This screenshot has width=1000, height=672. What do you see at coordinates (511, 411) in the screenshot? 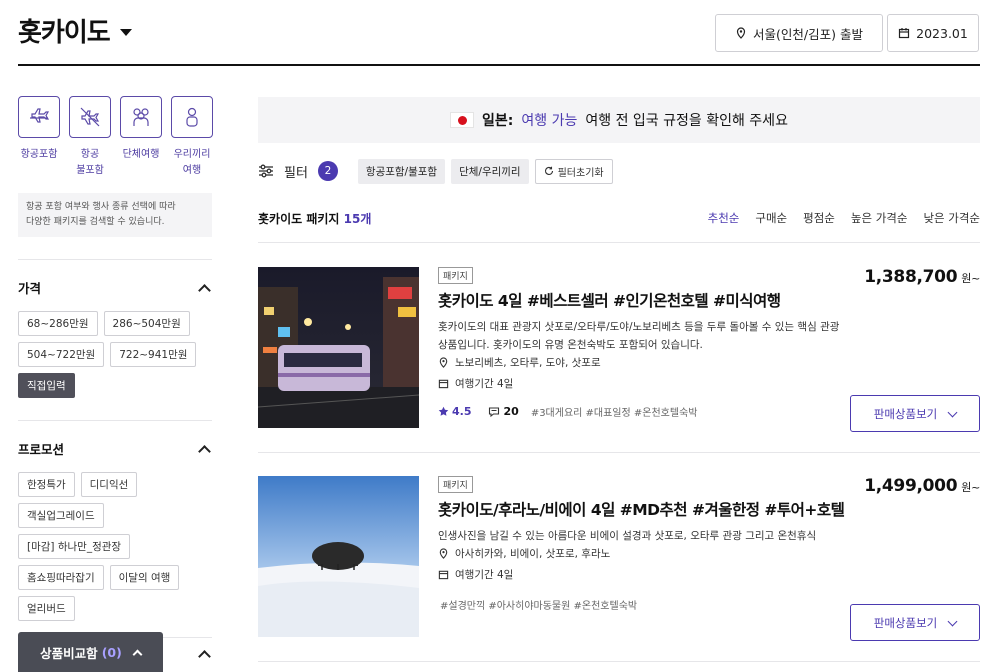
I see `review-count-value: 20` at bounding box center [511, 411].